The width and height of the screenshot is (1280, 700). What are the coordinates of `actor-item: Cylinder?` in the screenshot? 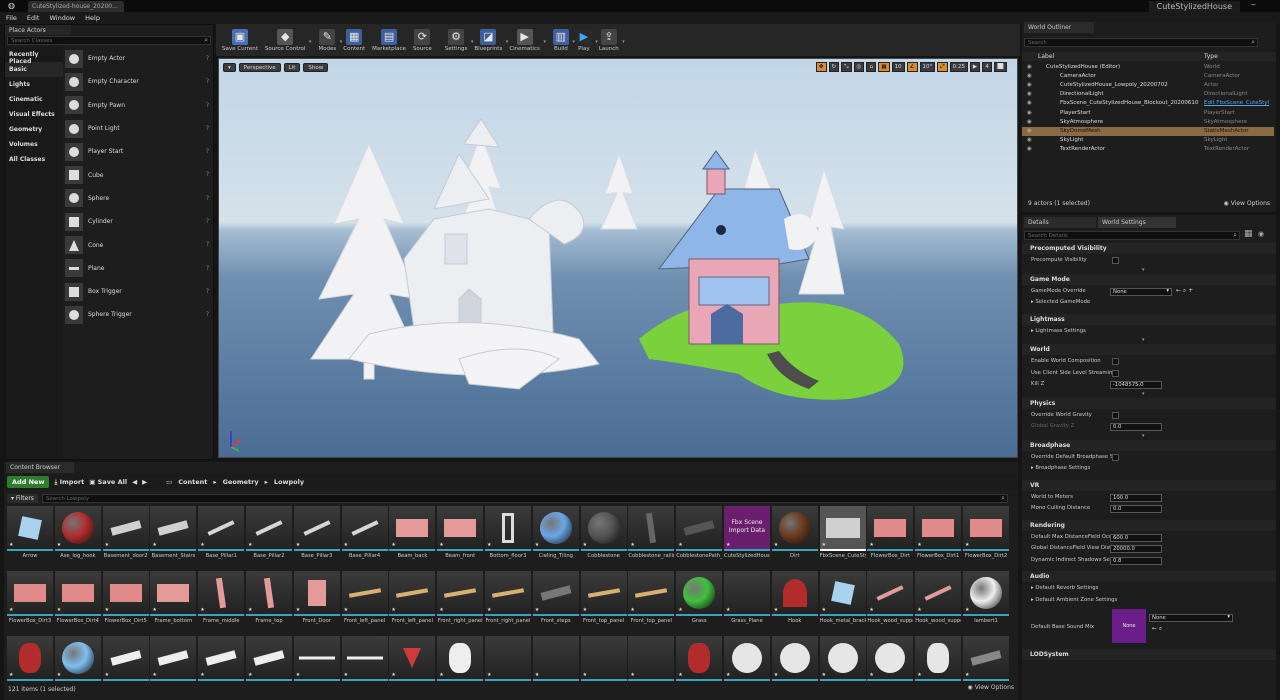 It's located at (139, 221).